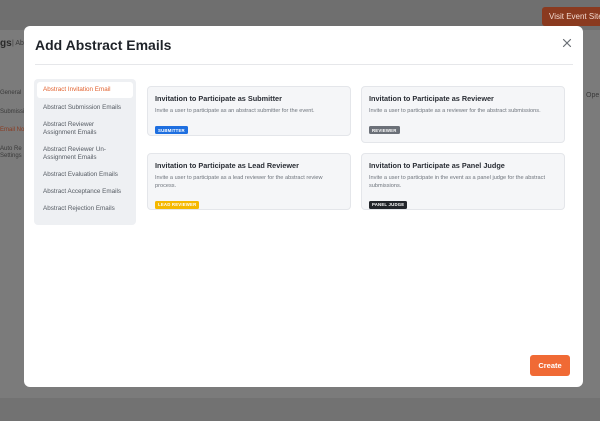 The height and width of the screenshot is (421, 600). Describe the element at coordinates (593, 95) in the screenshot. I see `background-label: Ope` at that location.